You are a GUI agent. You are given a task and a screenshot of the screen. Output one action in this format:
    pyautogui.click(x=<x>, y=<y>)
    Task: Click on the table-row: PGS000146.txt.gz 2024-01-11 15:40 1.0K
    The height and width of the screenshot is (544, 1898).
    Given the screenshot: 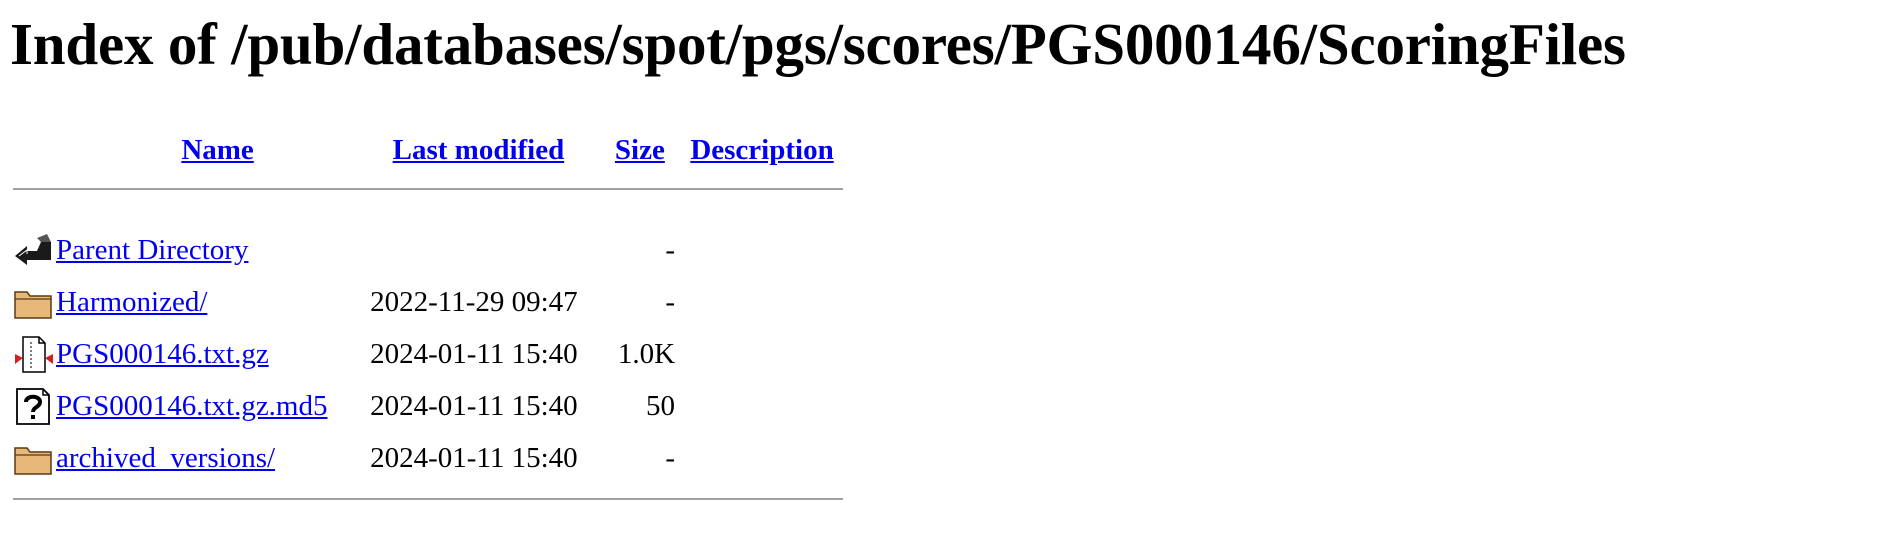 What is the action you would take?
    pyautogui.click(x=428, y=354)
    